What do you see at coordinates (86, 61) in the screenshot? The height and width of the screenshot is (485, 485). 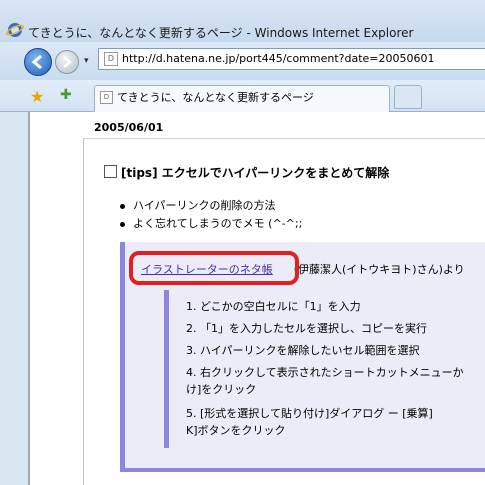 I see `recent-pages-dropdown: ▾` at bounding box center [86, 61].